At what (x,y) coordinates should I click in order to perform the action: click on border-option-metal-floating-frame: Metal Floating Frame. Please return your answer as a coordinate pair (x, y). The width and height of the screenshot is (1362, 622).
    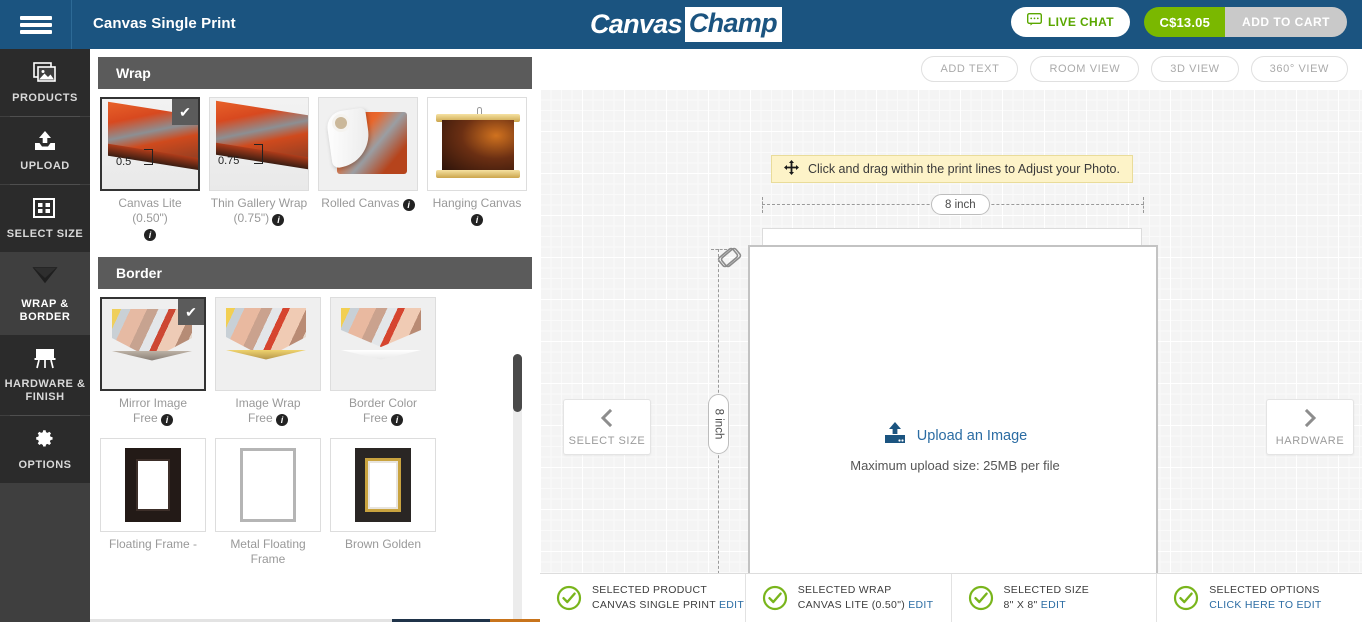
    Looking at the image, I should click on (268, 502).